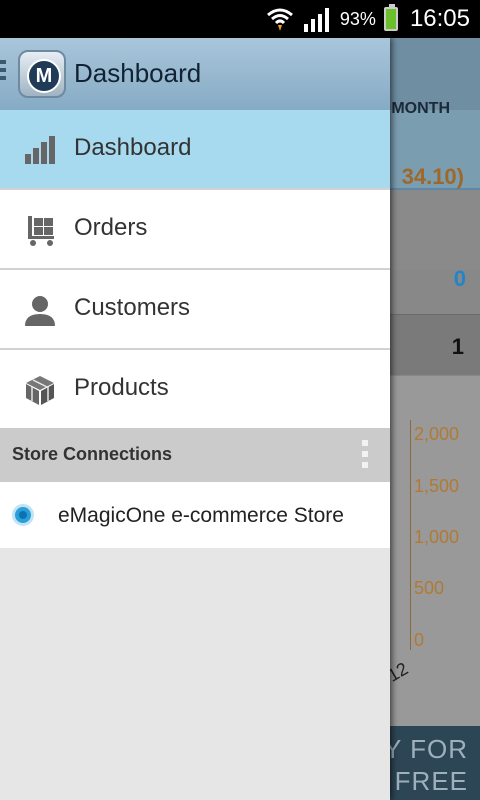 This screenshot has width=480, height=800. Describe the element at coordinates (439, 18) in the screenshot. I see `clock: 16:05` at that location.